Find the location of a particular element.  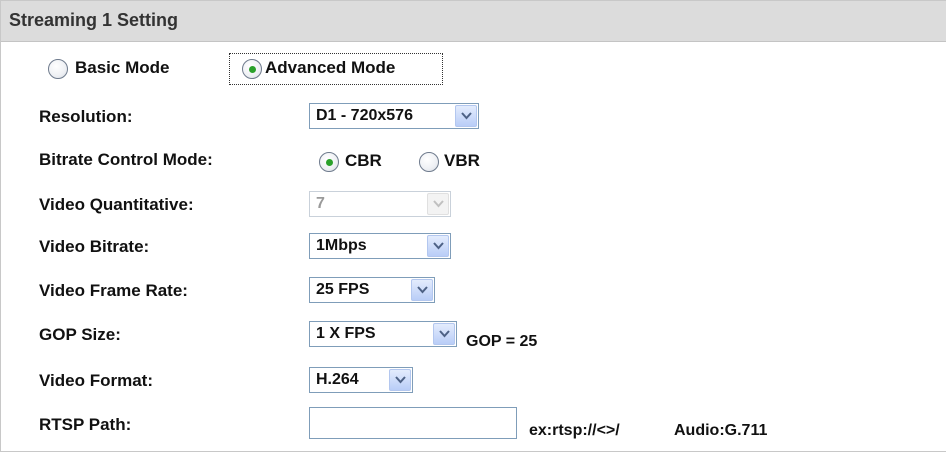

gop-note: GOP = 25 is located at coordinates (502, 341).